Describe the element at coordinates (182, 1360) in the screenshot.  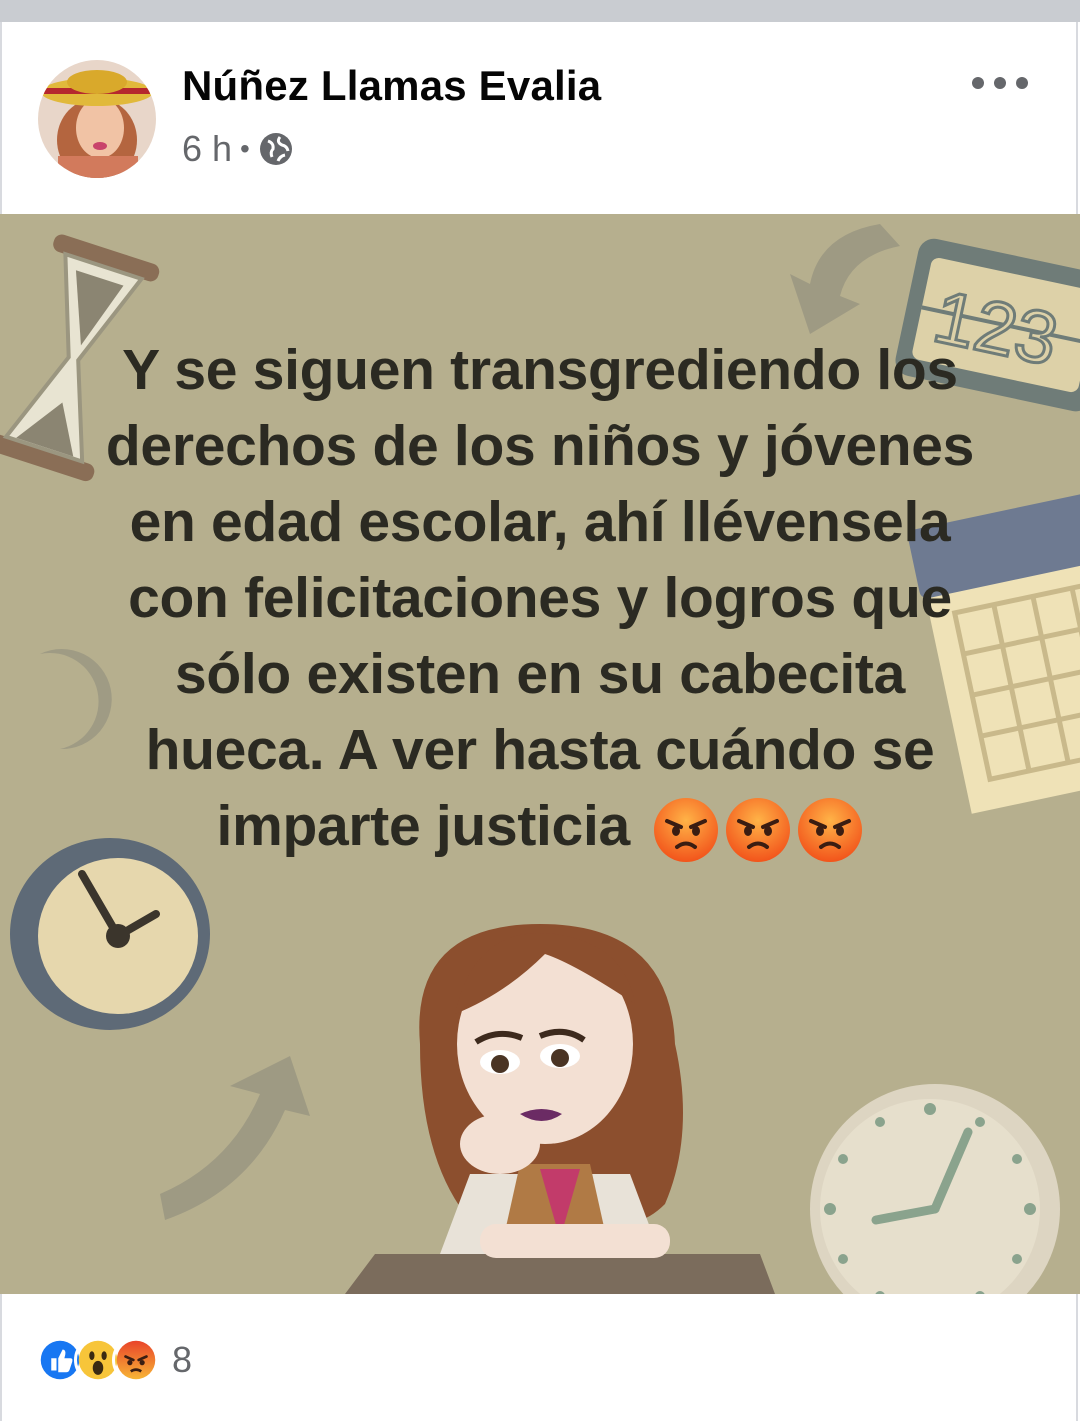
I see `reaction-count: 8` at that location.